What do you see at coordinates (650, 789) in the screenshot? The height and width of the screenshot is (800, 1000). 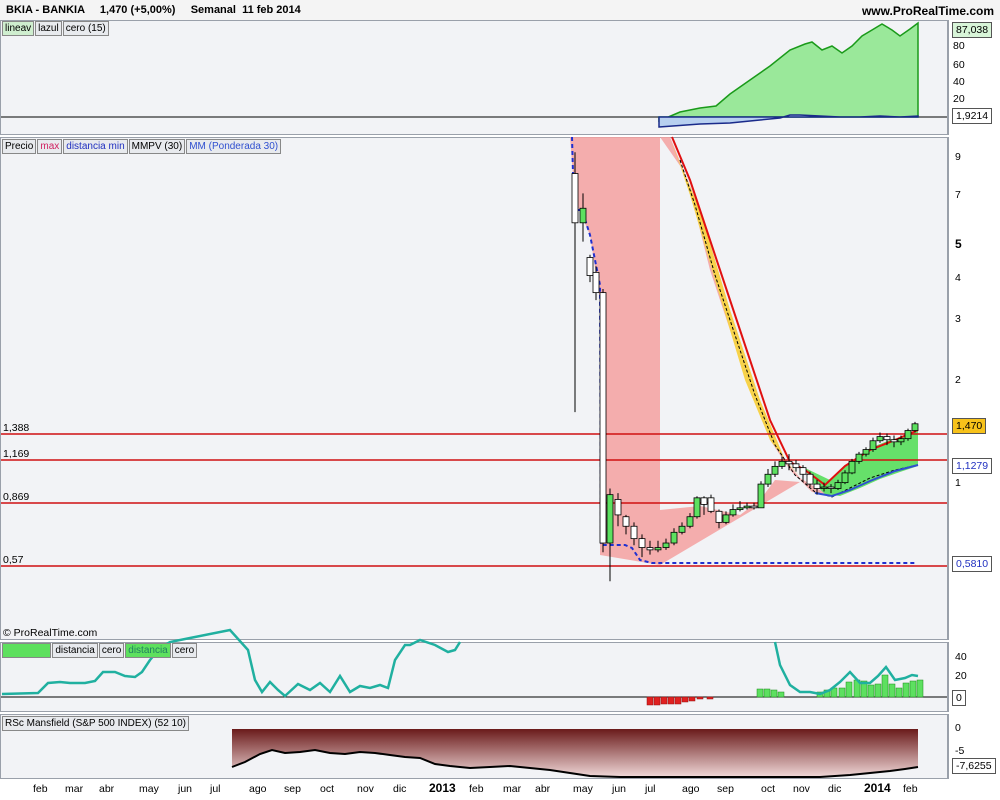 I see `x-label-jul-2013: jul` at bounding box center [650, 789].